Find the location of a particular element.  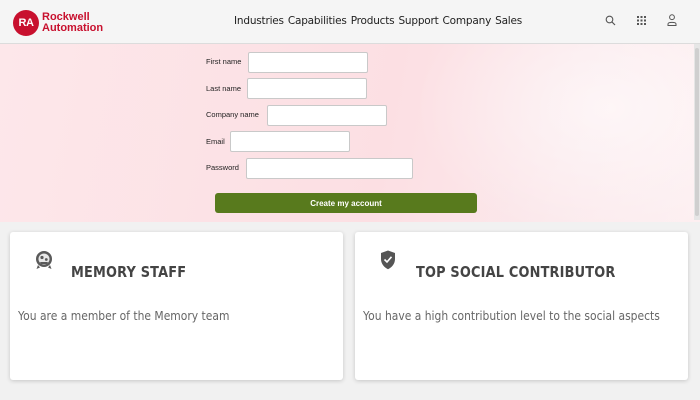

last-name-label: Last name is located at coordinates (224, 88).